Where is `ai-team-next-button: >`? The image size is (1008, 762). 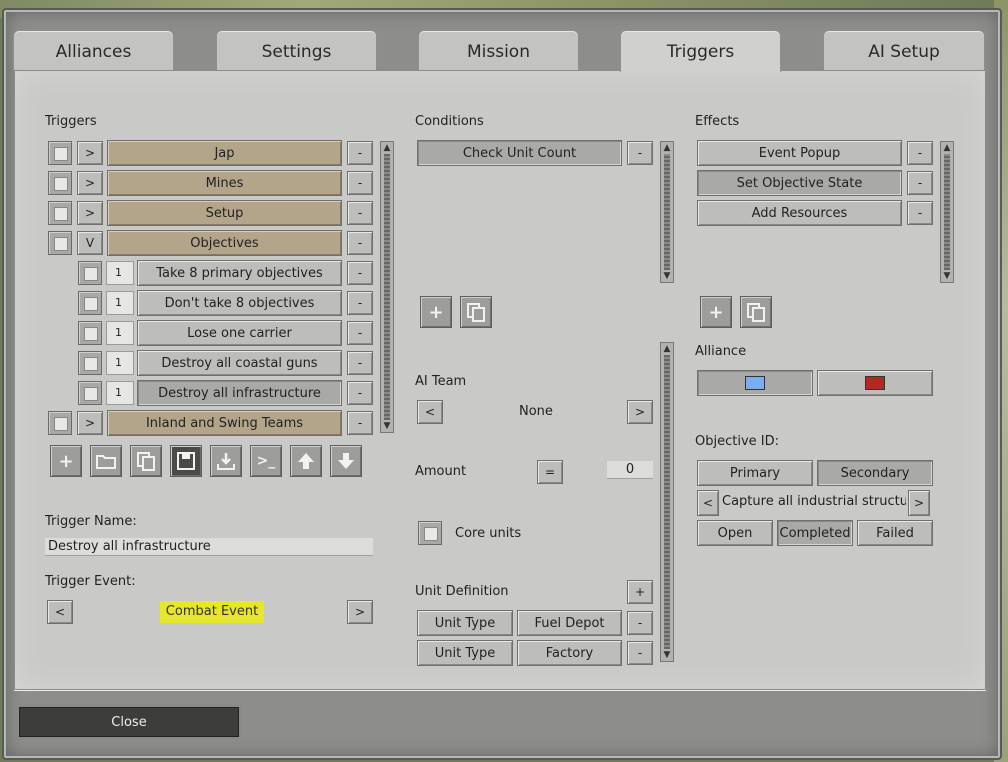
ai-team-next-button: > is located at coordinates (640, 412).